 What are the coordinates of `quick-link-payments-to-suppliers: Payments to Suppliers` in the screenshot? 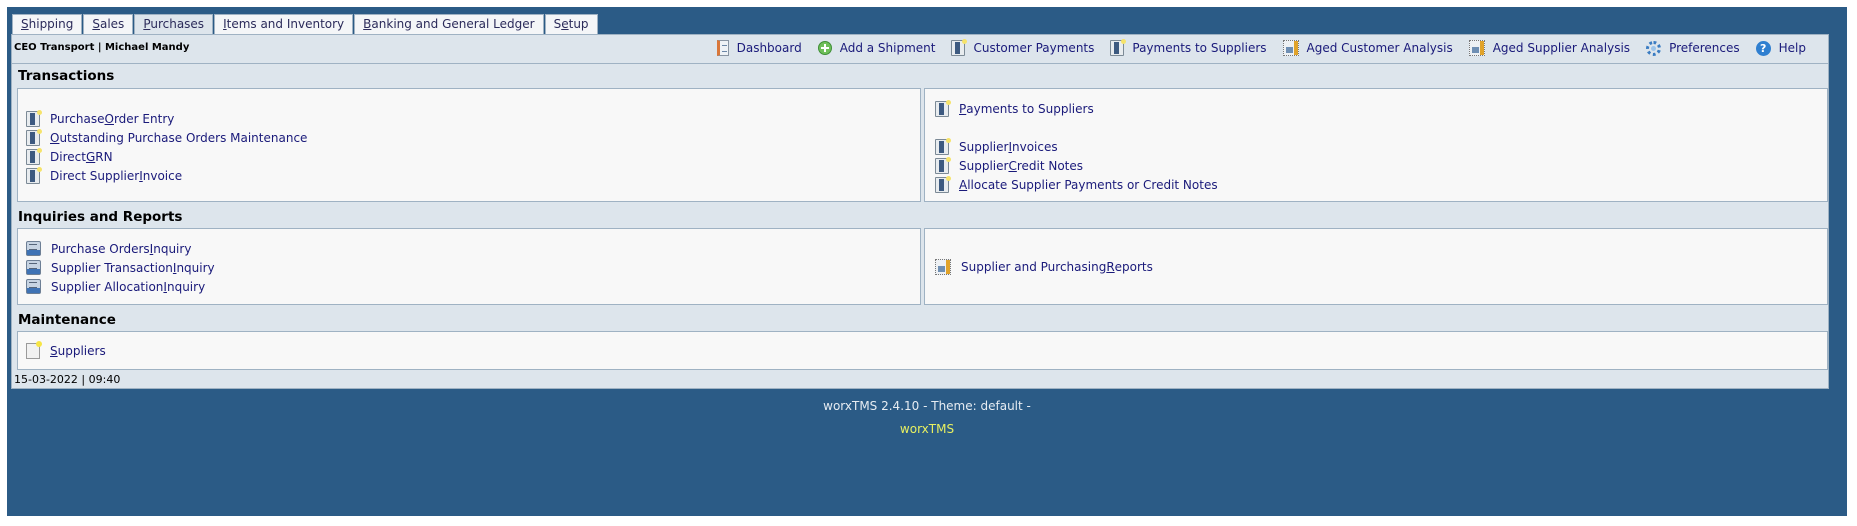 It's located at (1188, 47).